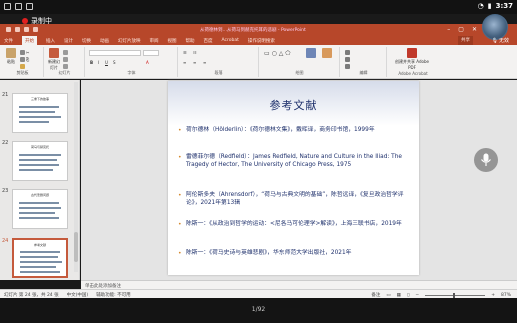 The height and width of the screenshot is (323, 517). What do you see at coordinates (300, 62) in the screenshot?
I see `drawing-group: ▭ ○ △ ⬠ 绘图` at bounding box center [300, 62].